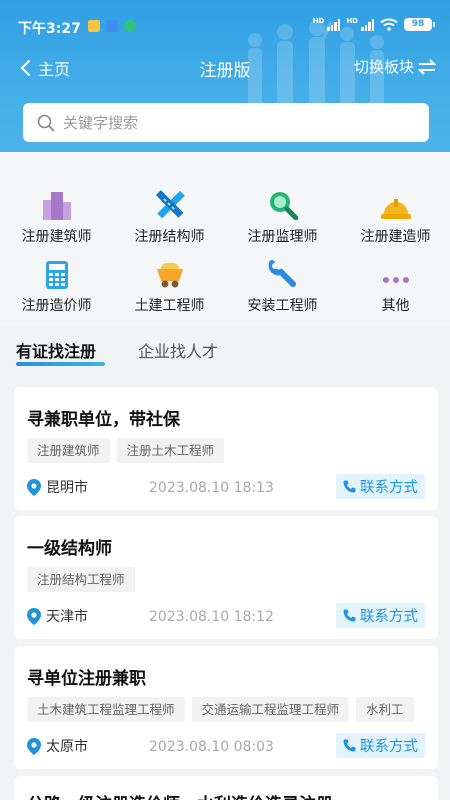 This screenshot has width=450, height=800. What do you see at coordinates (178, 350) in the screenshot?
I see `tab-company-find-talent: 企业找人才` at bounding box center [178, 350].